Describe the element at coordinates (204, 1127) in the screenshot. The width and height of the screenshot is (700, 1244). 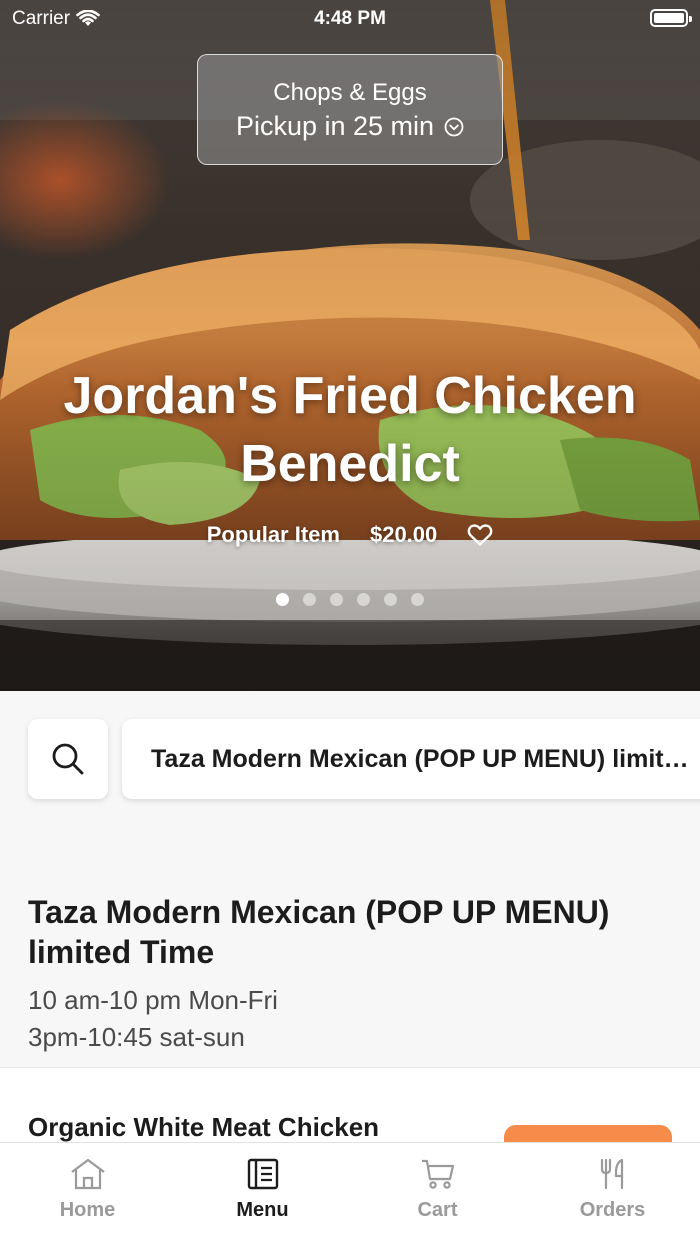
I see `menu-item-name: Organic White Meat Chicken` at that location.